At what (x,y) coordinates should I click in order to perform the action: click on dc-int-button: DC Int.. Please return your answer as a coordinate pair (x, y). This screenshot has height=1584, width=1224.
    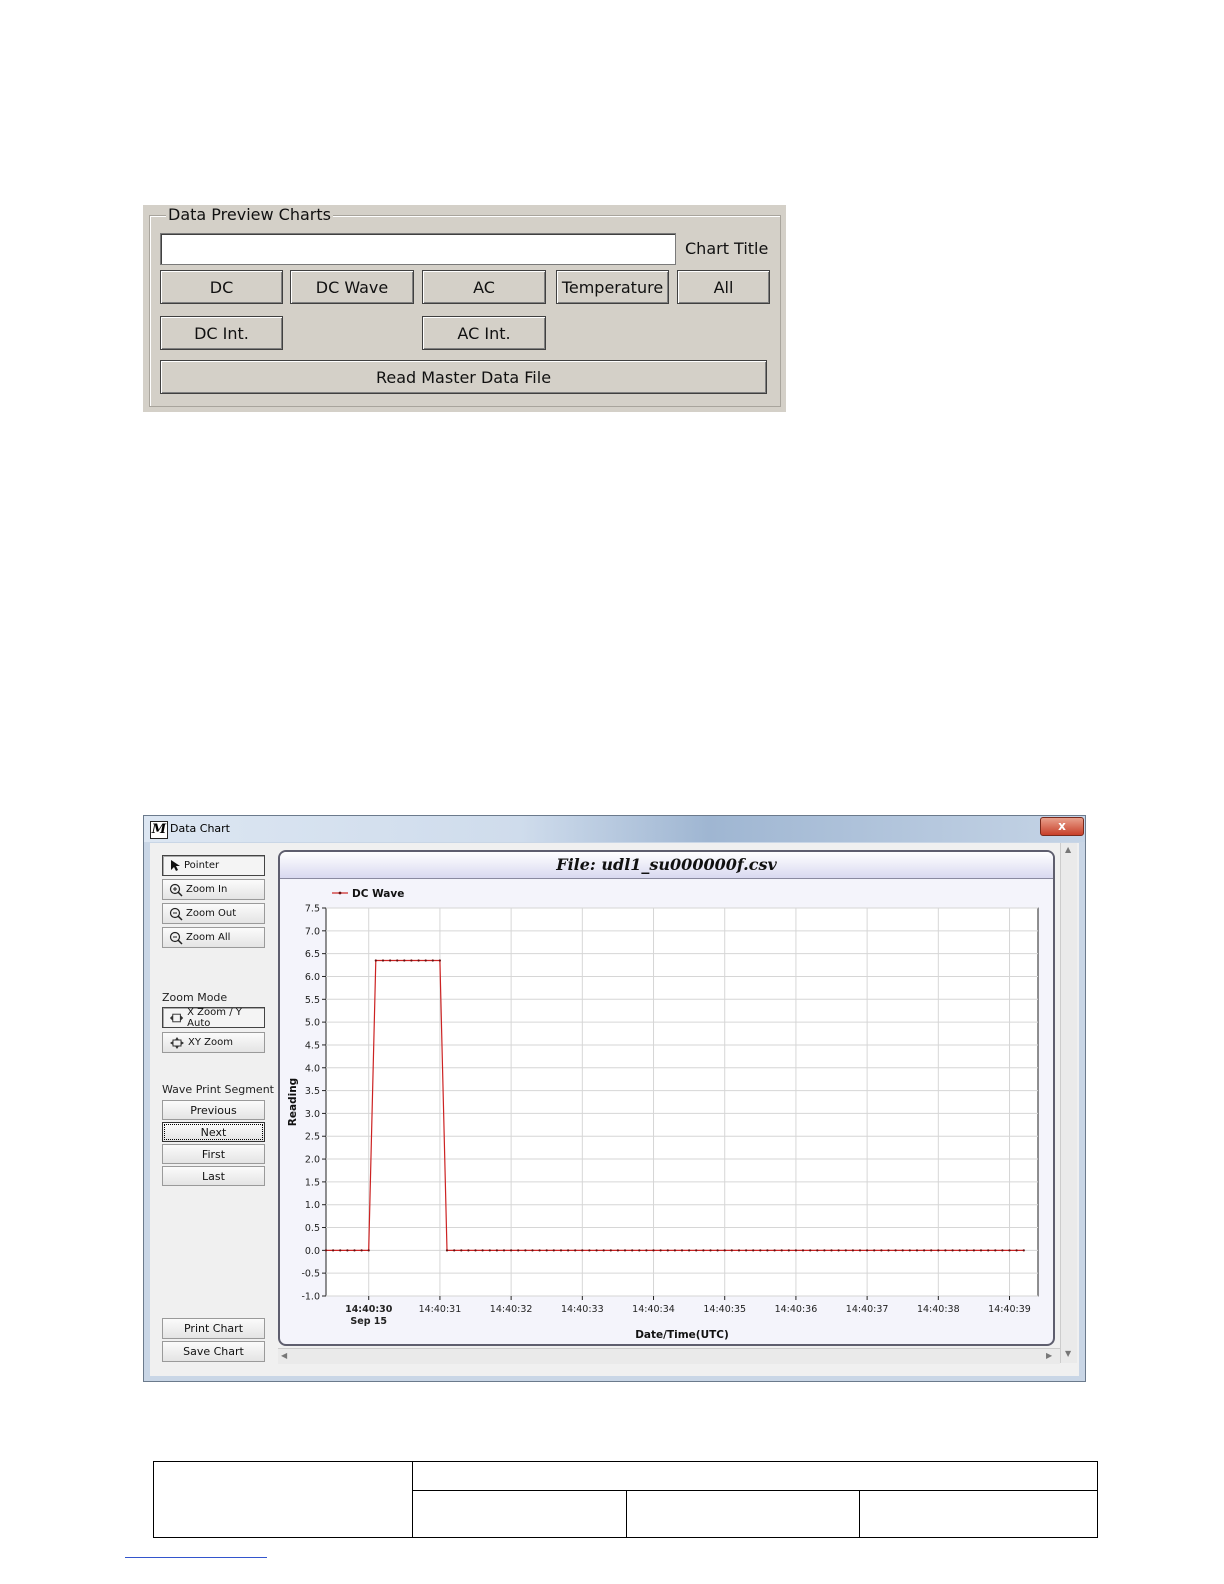
    Looking at the image, I should click on (221, 333).